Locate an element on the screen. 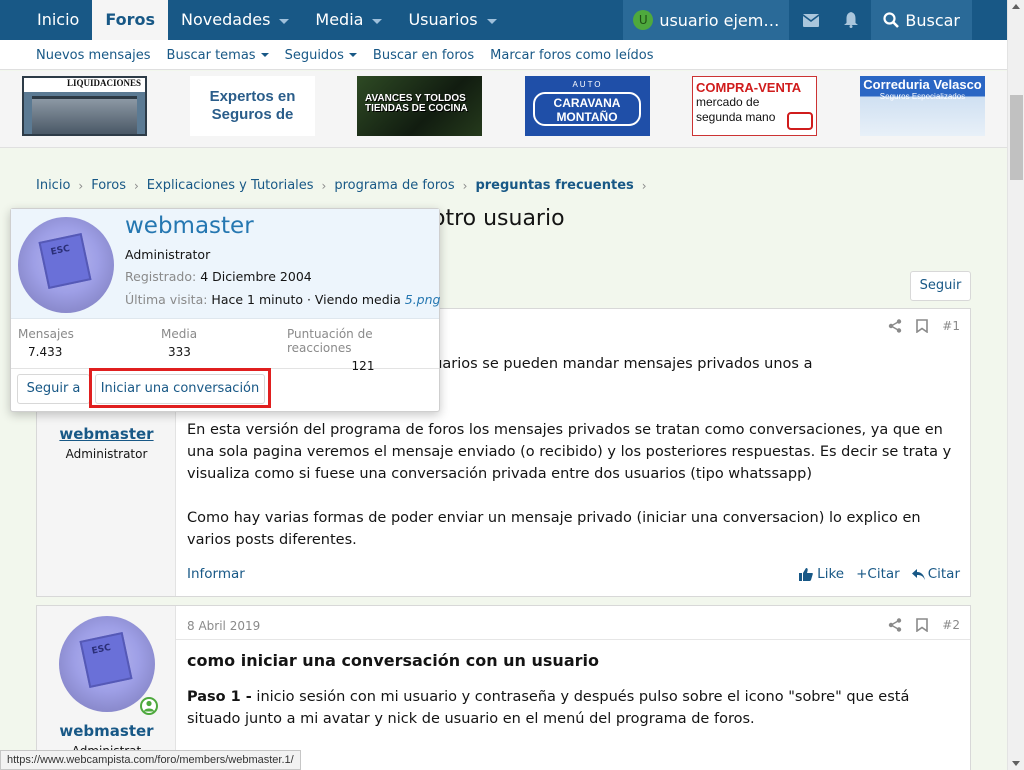 Image resolution: width=1024 pixels, height=770 pixels. stat-value: 333 is located at coordinates (179, 352).